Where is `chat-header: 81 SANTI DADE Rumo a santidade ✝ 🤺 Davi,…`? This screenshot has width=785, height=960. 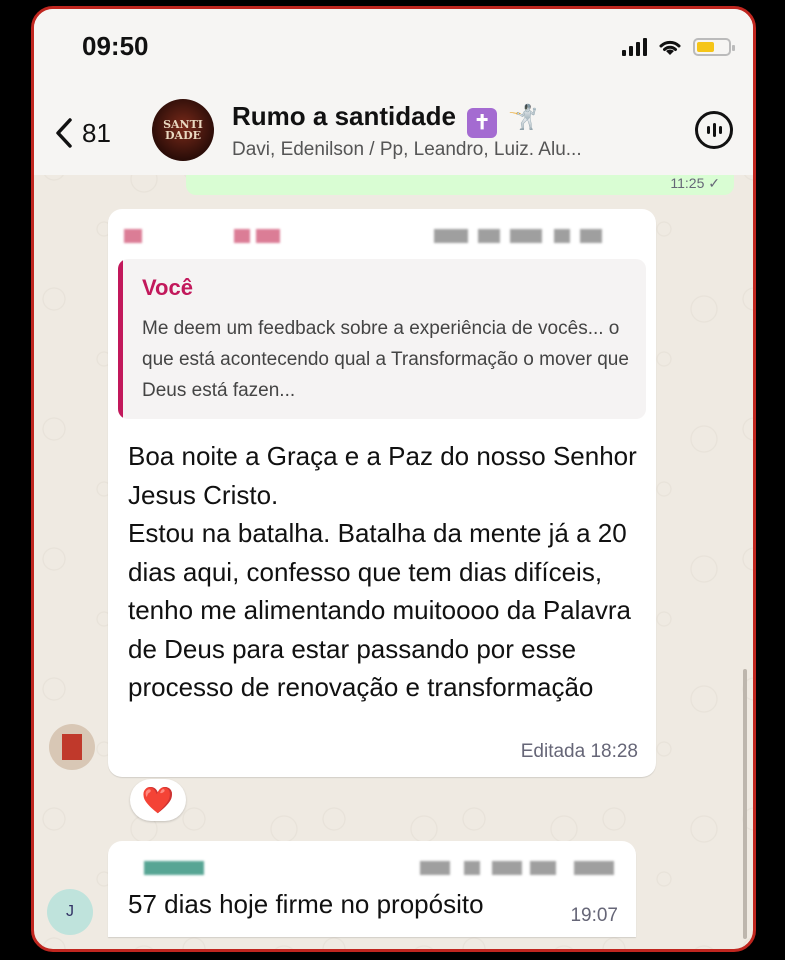 chat-header: 81 SANTI DADE Rumo a santidade ✝ 🤺 Davi,… is located at coordinates (393, 131).